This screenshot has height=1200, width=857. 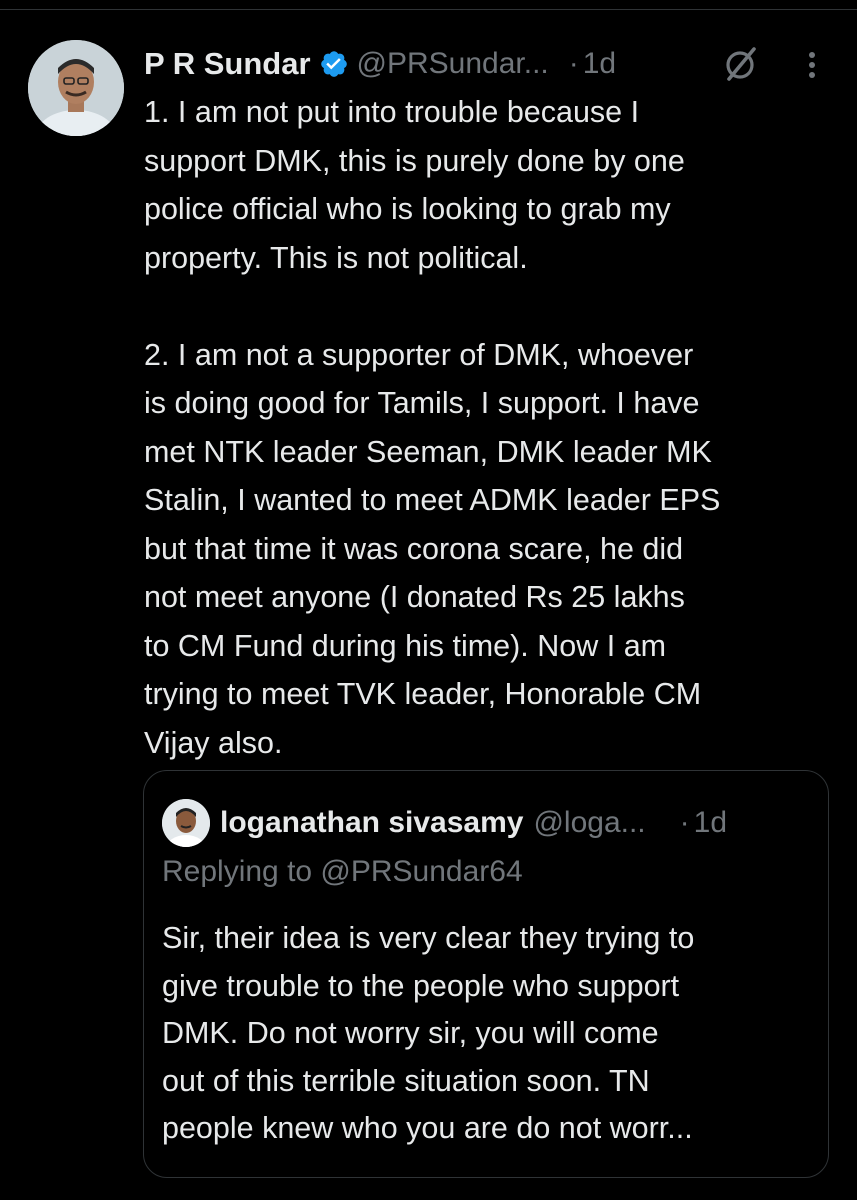 I want to click on tweet-header: P R Sundar @PRSundar... · 1d, so click(x=489, y=64).